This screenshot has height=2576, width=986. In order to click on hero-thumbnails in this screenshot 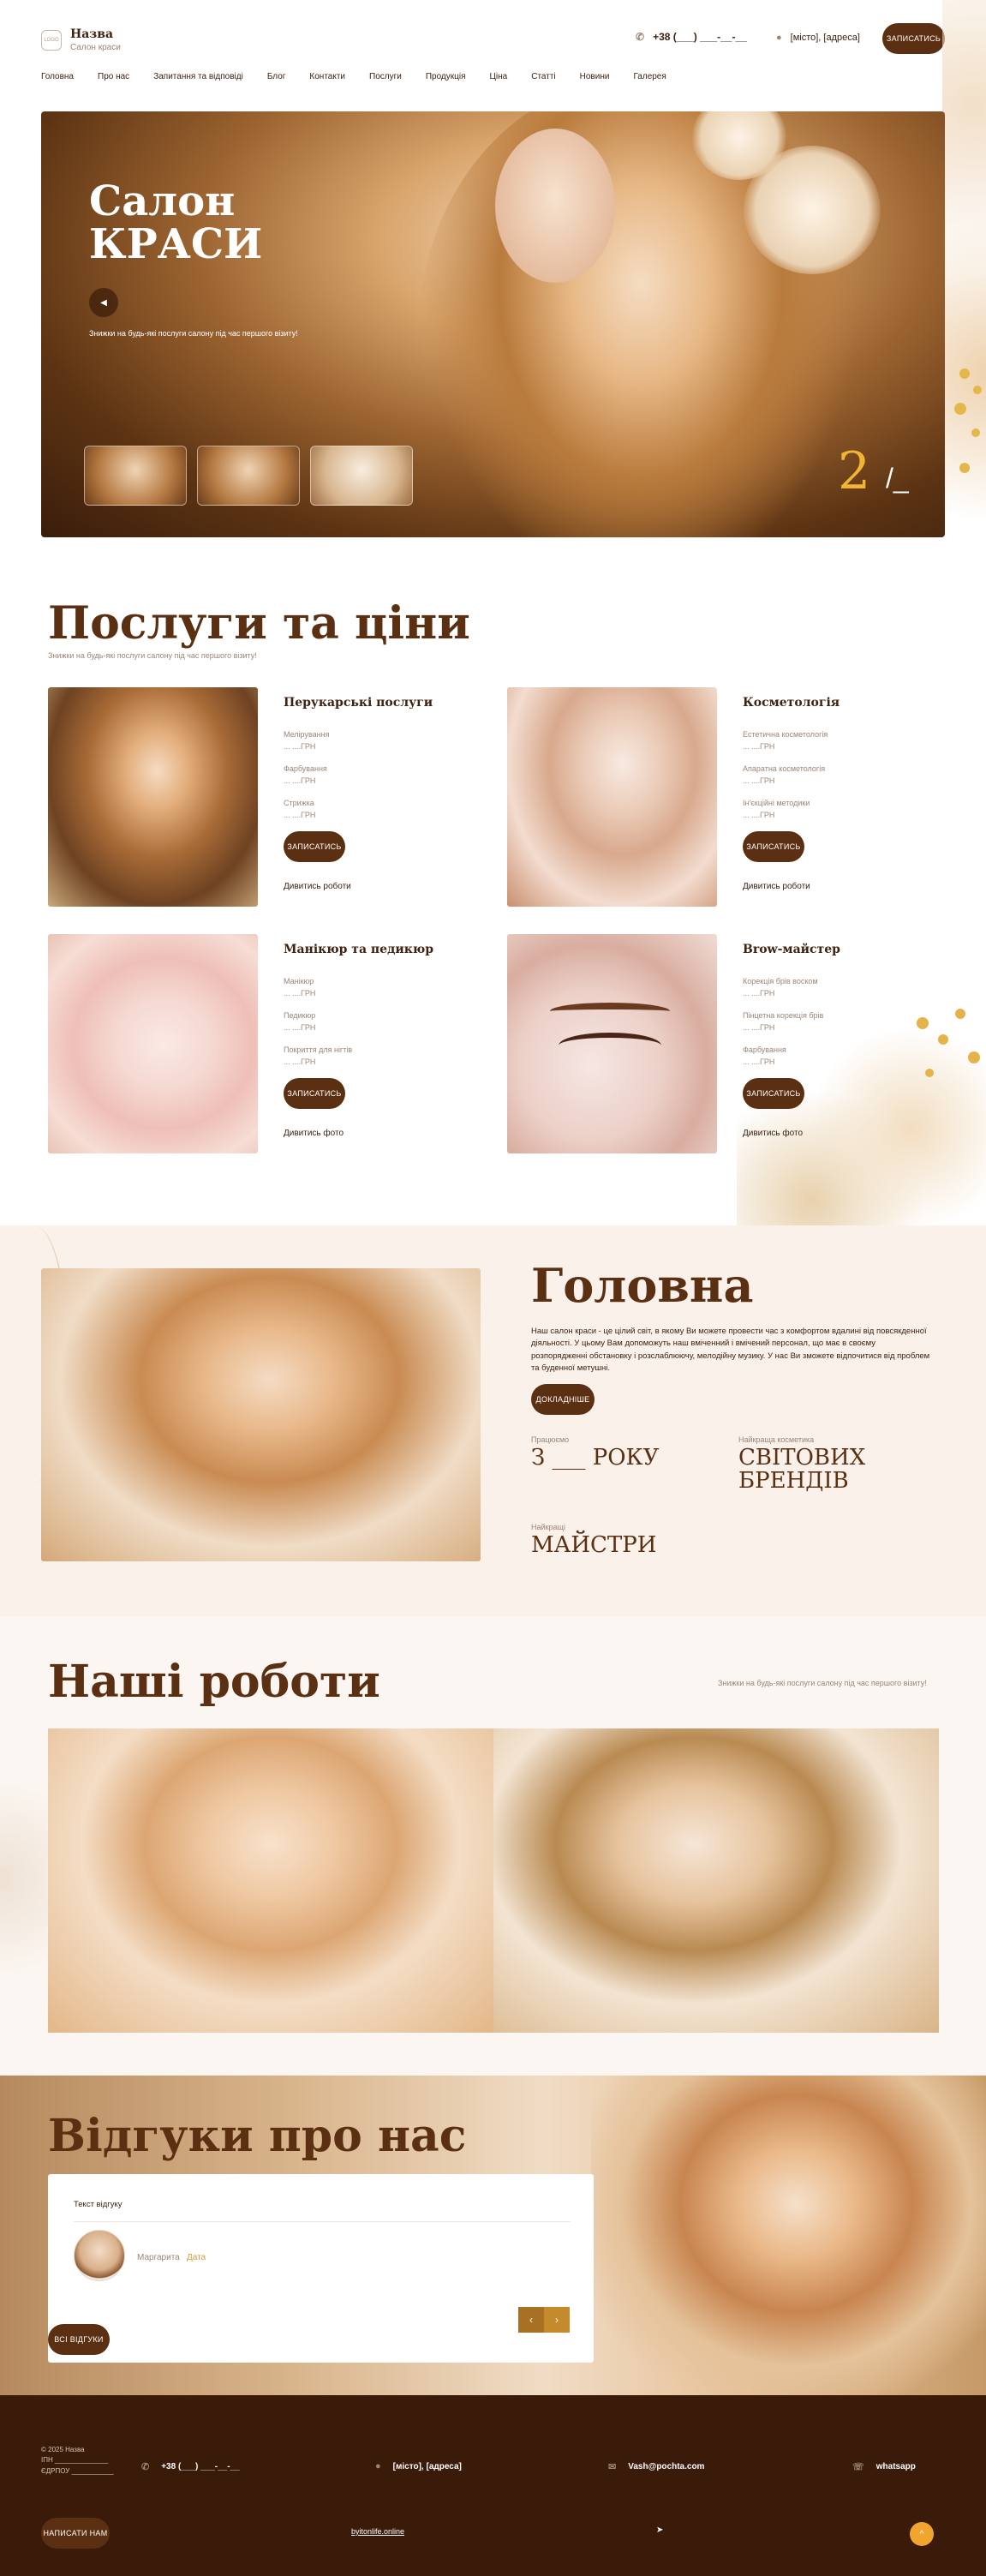, I will do `click(249, 476)`.